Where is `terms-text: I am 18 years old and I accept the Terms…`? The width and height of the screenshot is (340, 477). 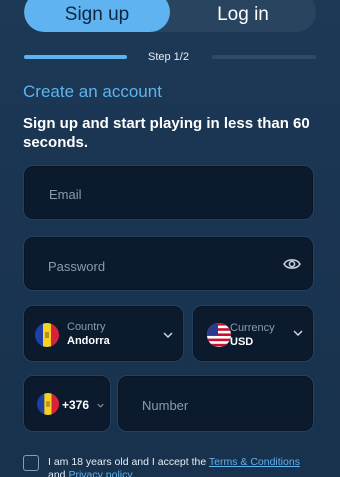 terms-text: I am 18 years old and I accept the Terms… is located at coordinates (183, 466).